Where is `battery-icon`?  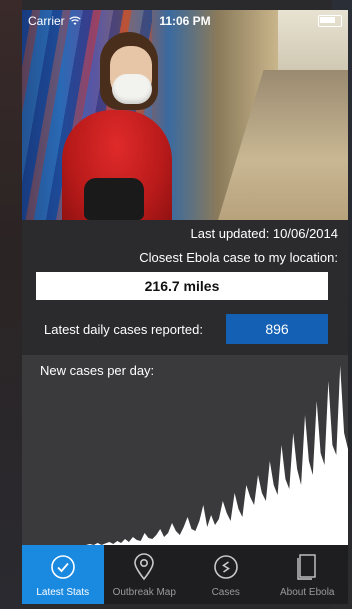 battery-icon is located at coordinates (330, 21).